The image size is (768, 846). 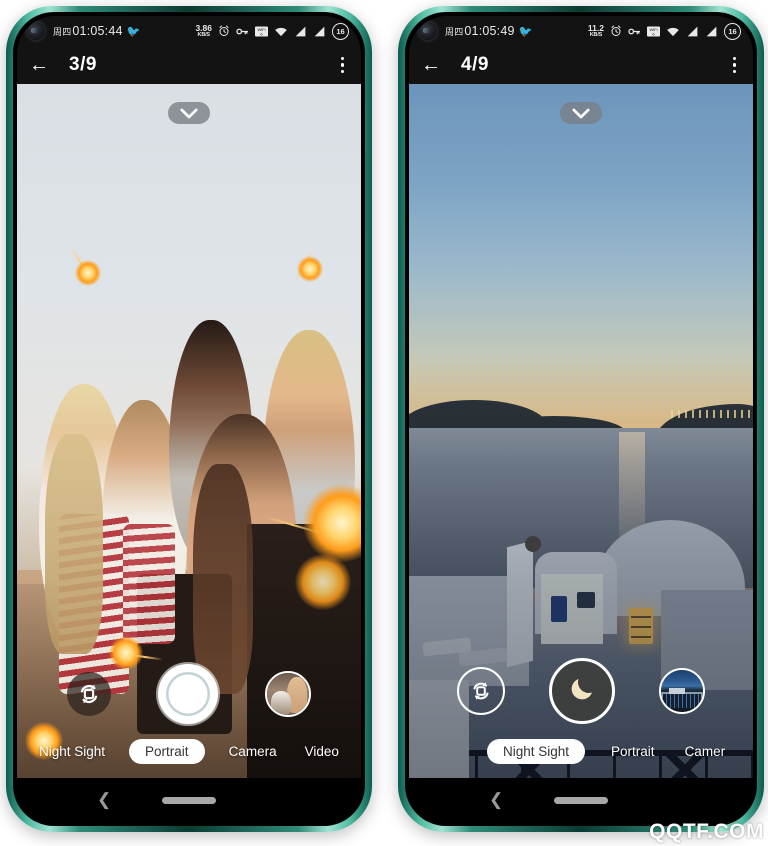 What do you see at coordinates (475, 64) in the screenshot?
I see `page-counter: 4/9` at bounding box center [475, 64].